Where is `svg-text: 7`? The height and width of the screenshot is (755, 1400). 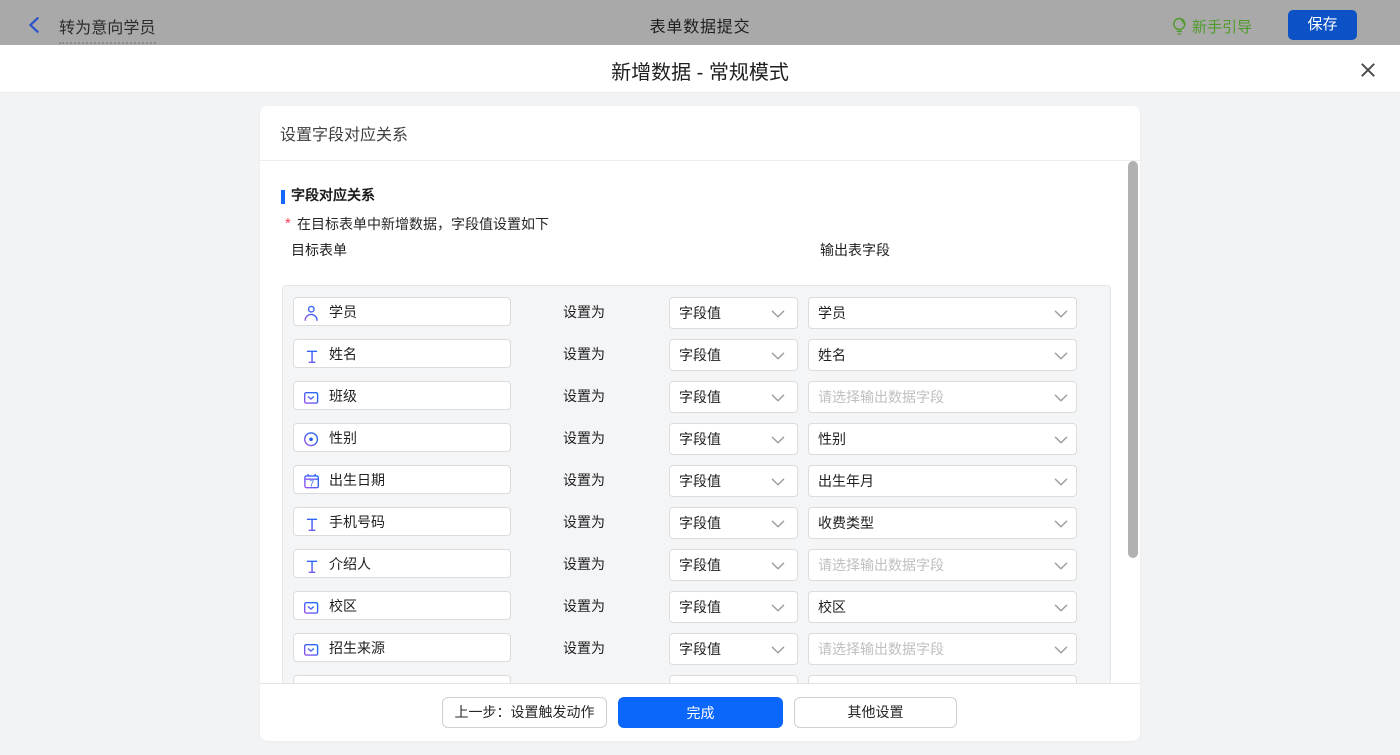
svg-text: 7 is located at coordinates (311, 484).